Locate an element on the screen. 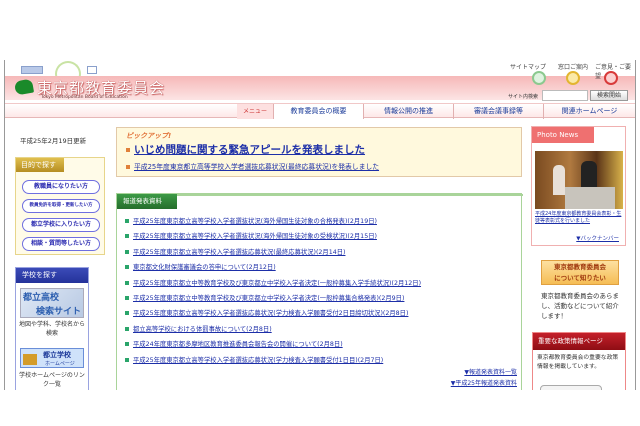  school-building-icon is located at coordinates (30, 359).